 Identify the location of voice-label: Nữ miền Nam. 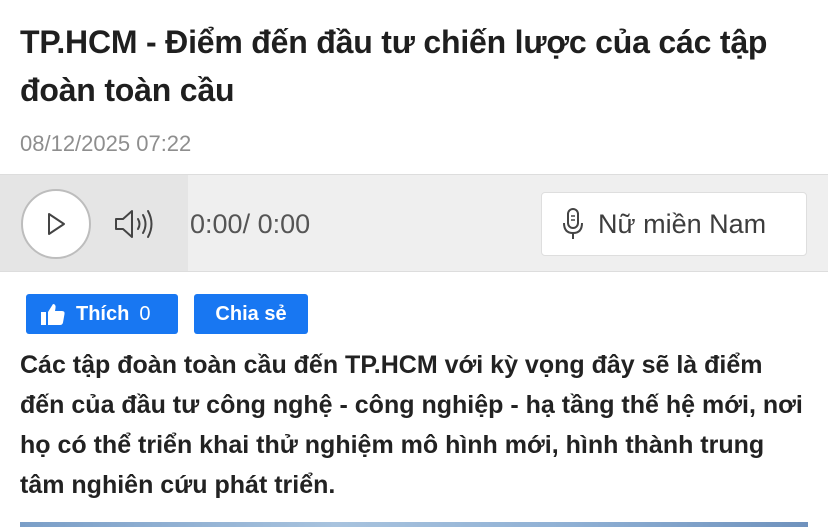
(682, 223).